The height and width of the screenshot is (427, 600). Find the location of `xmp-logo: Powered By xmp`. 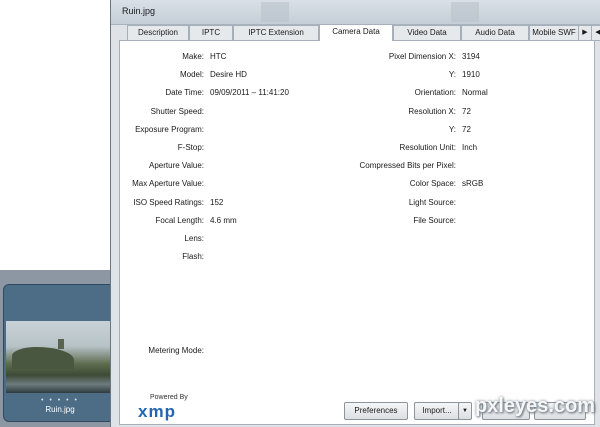

xmp-logo: Powered By xmp is located at coordinates (165, 409).